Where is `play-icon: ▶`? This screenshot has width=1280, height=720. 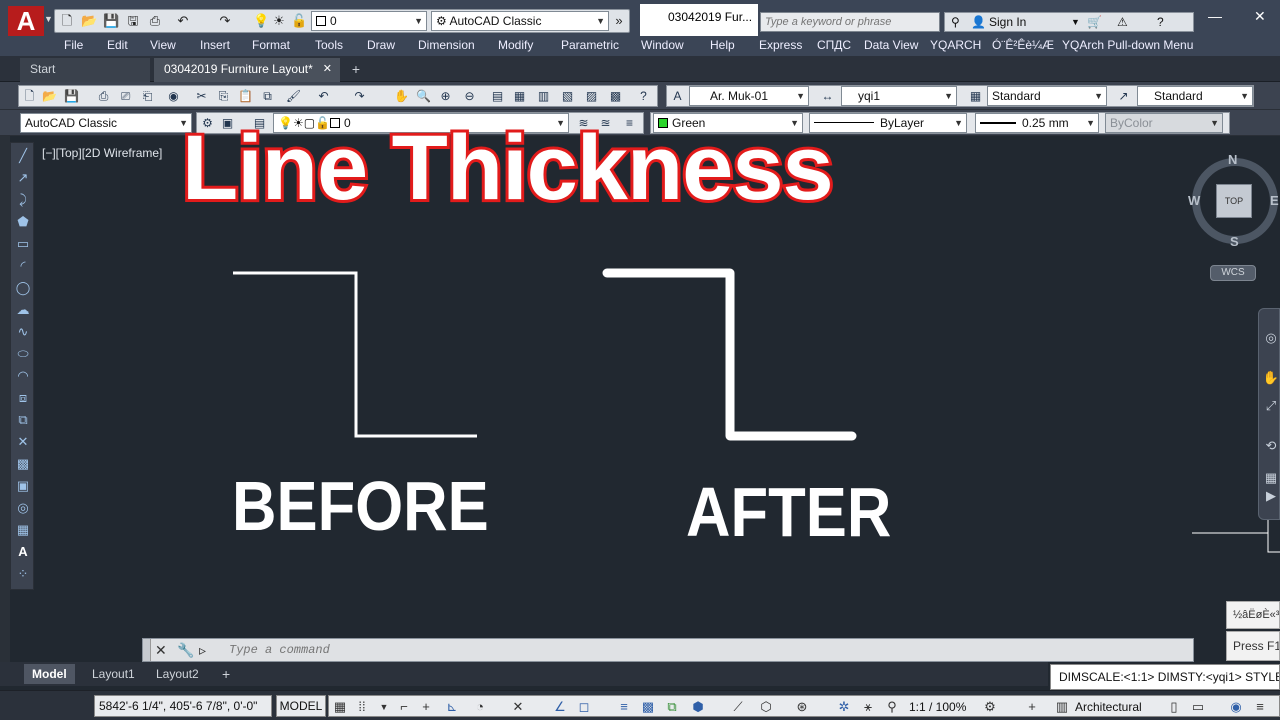 play-icon: ▶ is located at coordinates (1271, 496).